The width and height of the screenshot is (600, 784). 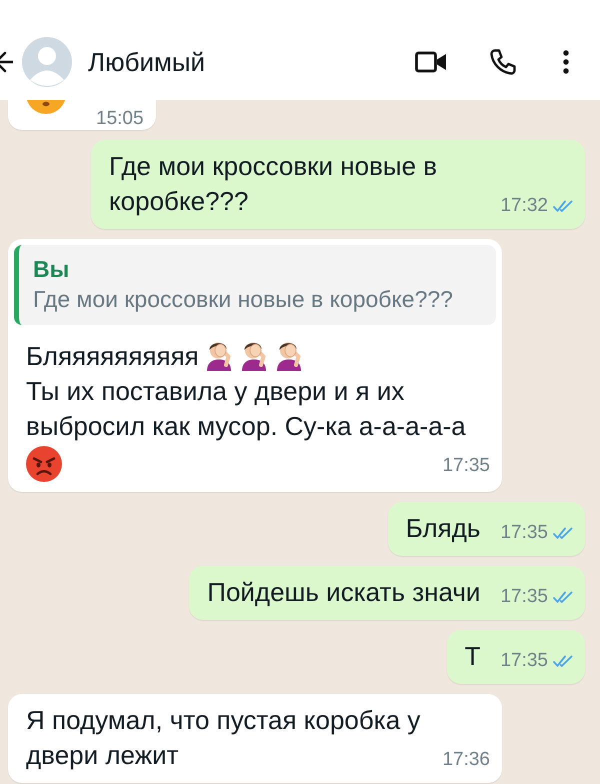 What do you see at coordinates (223, 737) in the screenshot?
I see `message-text: Я подумал, что пустая коробка у двери лежит` at bounding box center [223, 737].